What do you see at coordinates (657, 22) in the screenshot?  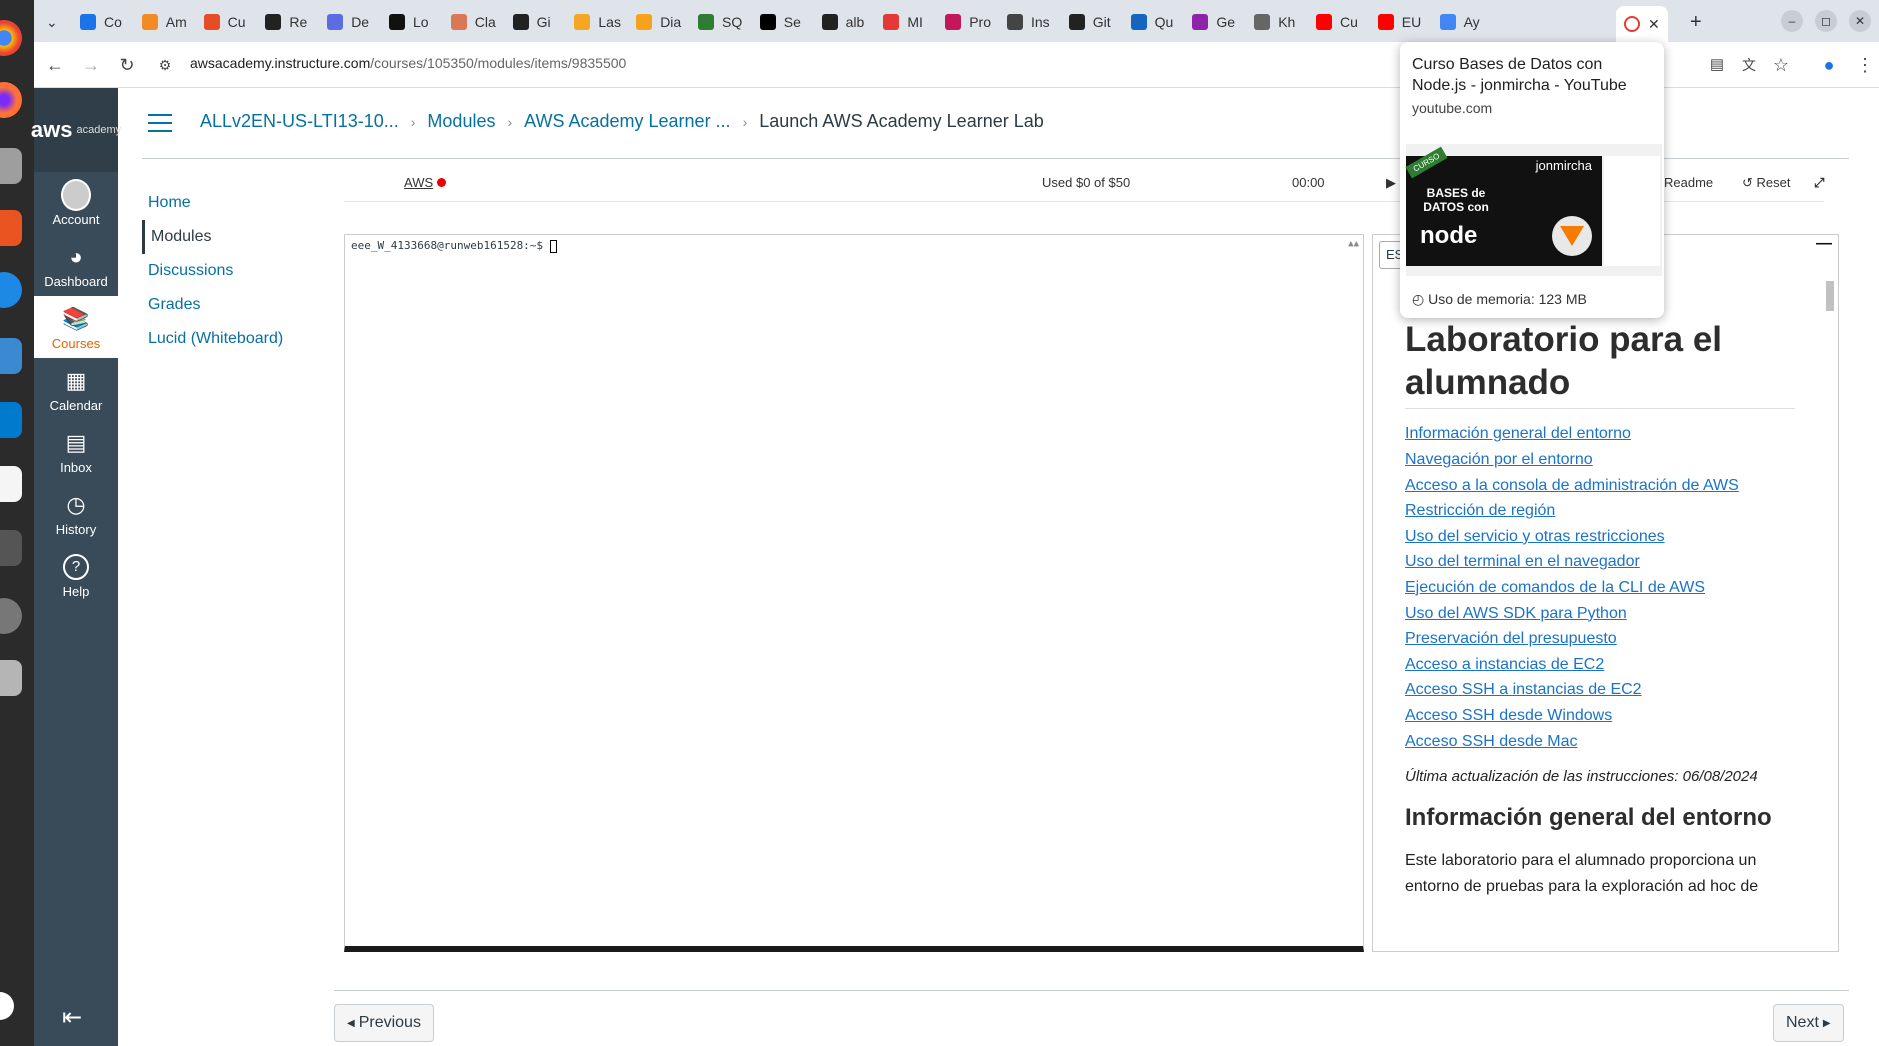 I see `browser-tab: Dia` at bounding box center [657, 22].